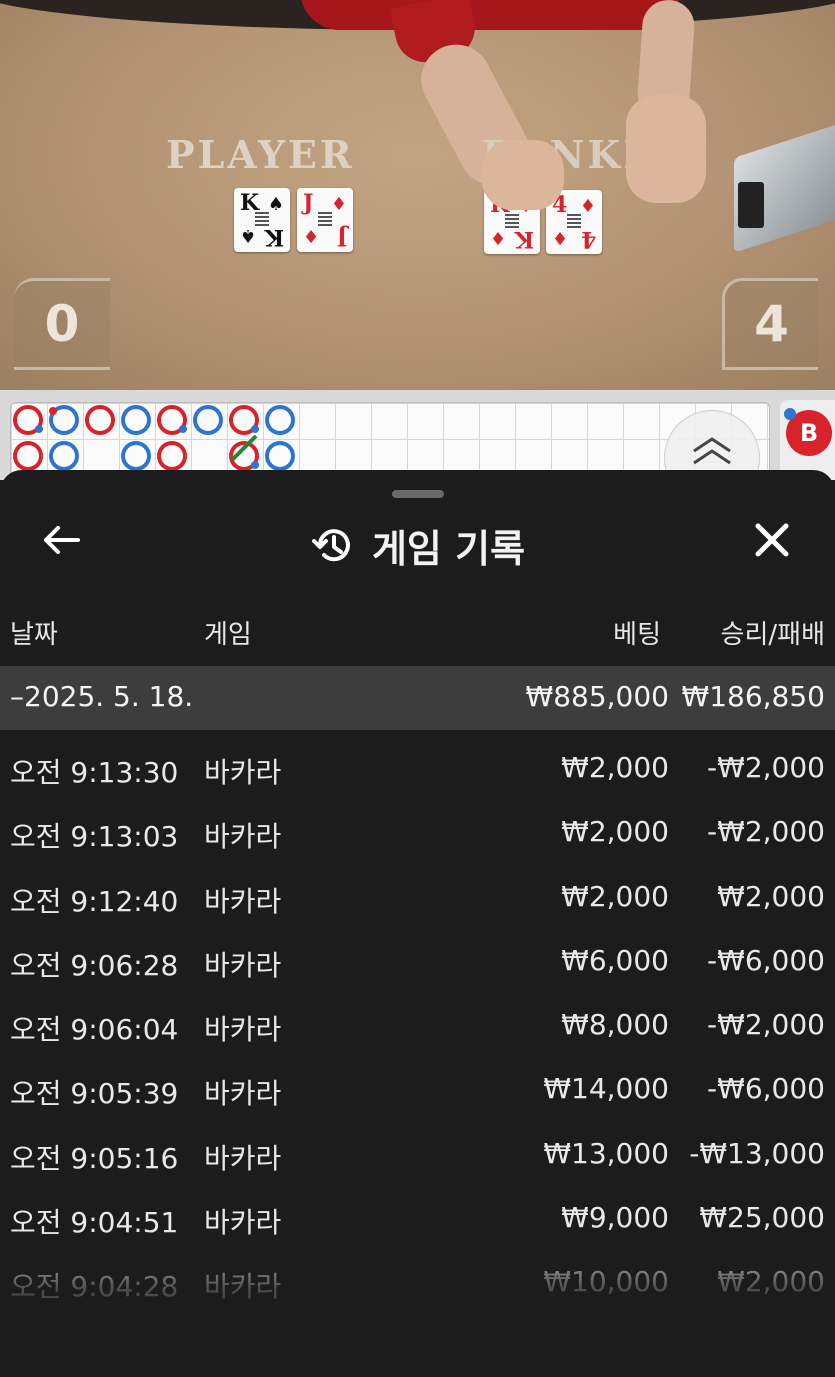  I want to click on sheet-drag-handle, so click(418, 494).